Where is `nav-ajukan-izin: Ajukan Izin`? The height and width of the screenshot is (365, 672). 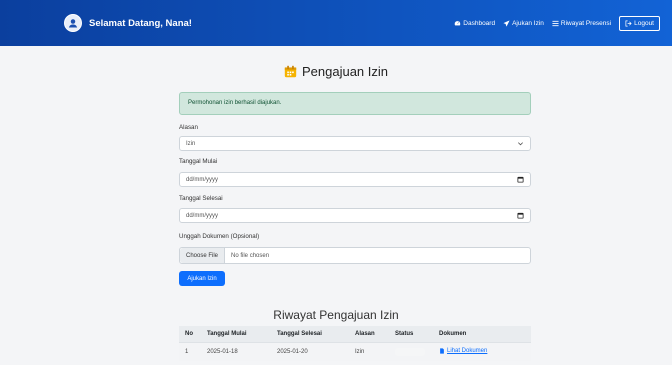
nav-ajukan-izin: Ajukan Izin is located at coordinates (523, 23).